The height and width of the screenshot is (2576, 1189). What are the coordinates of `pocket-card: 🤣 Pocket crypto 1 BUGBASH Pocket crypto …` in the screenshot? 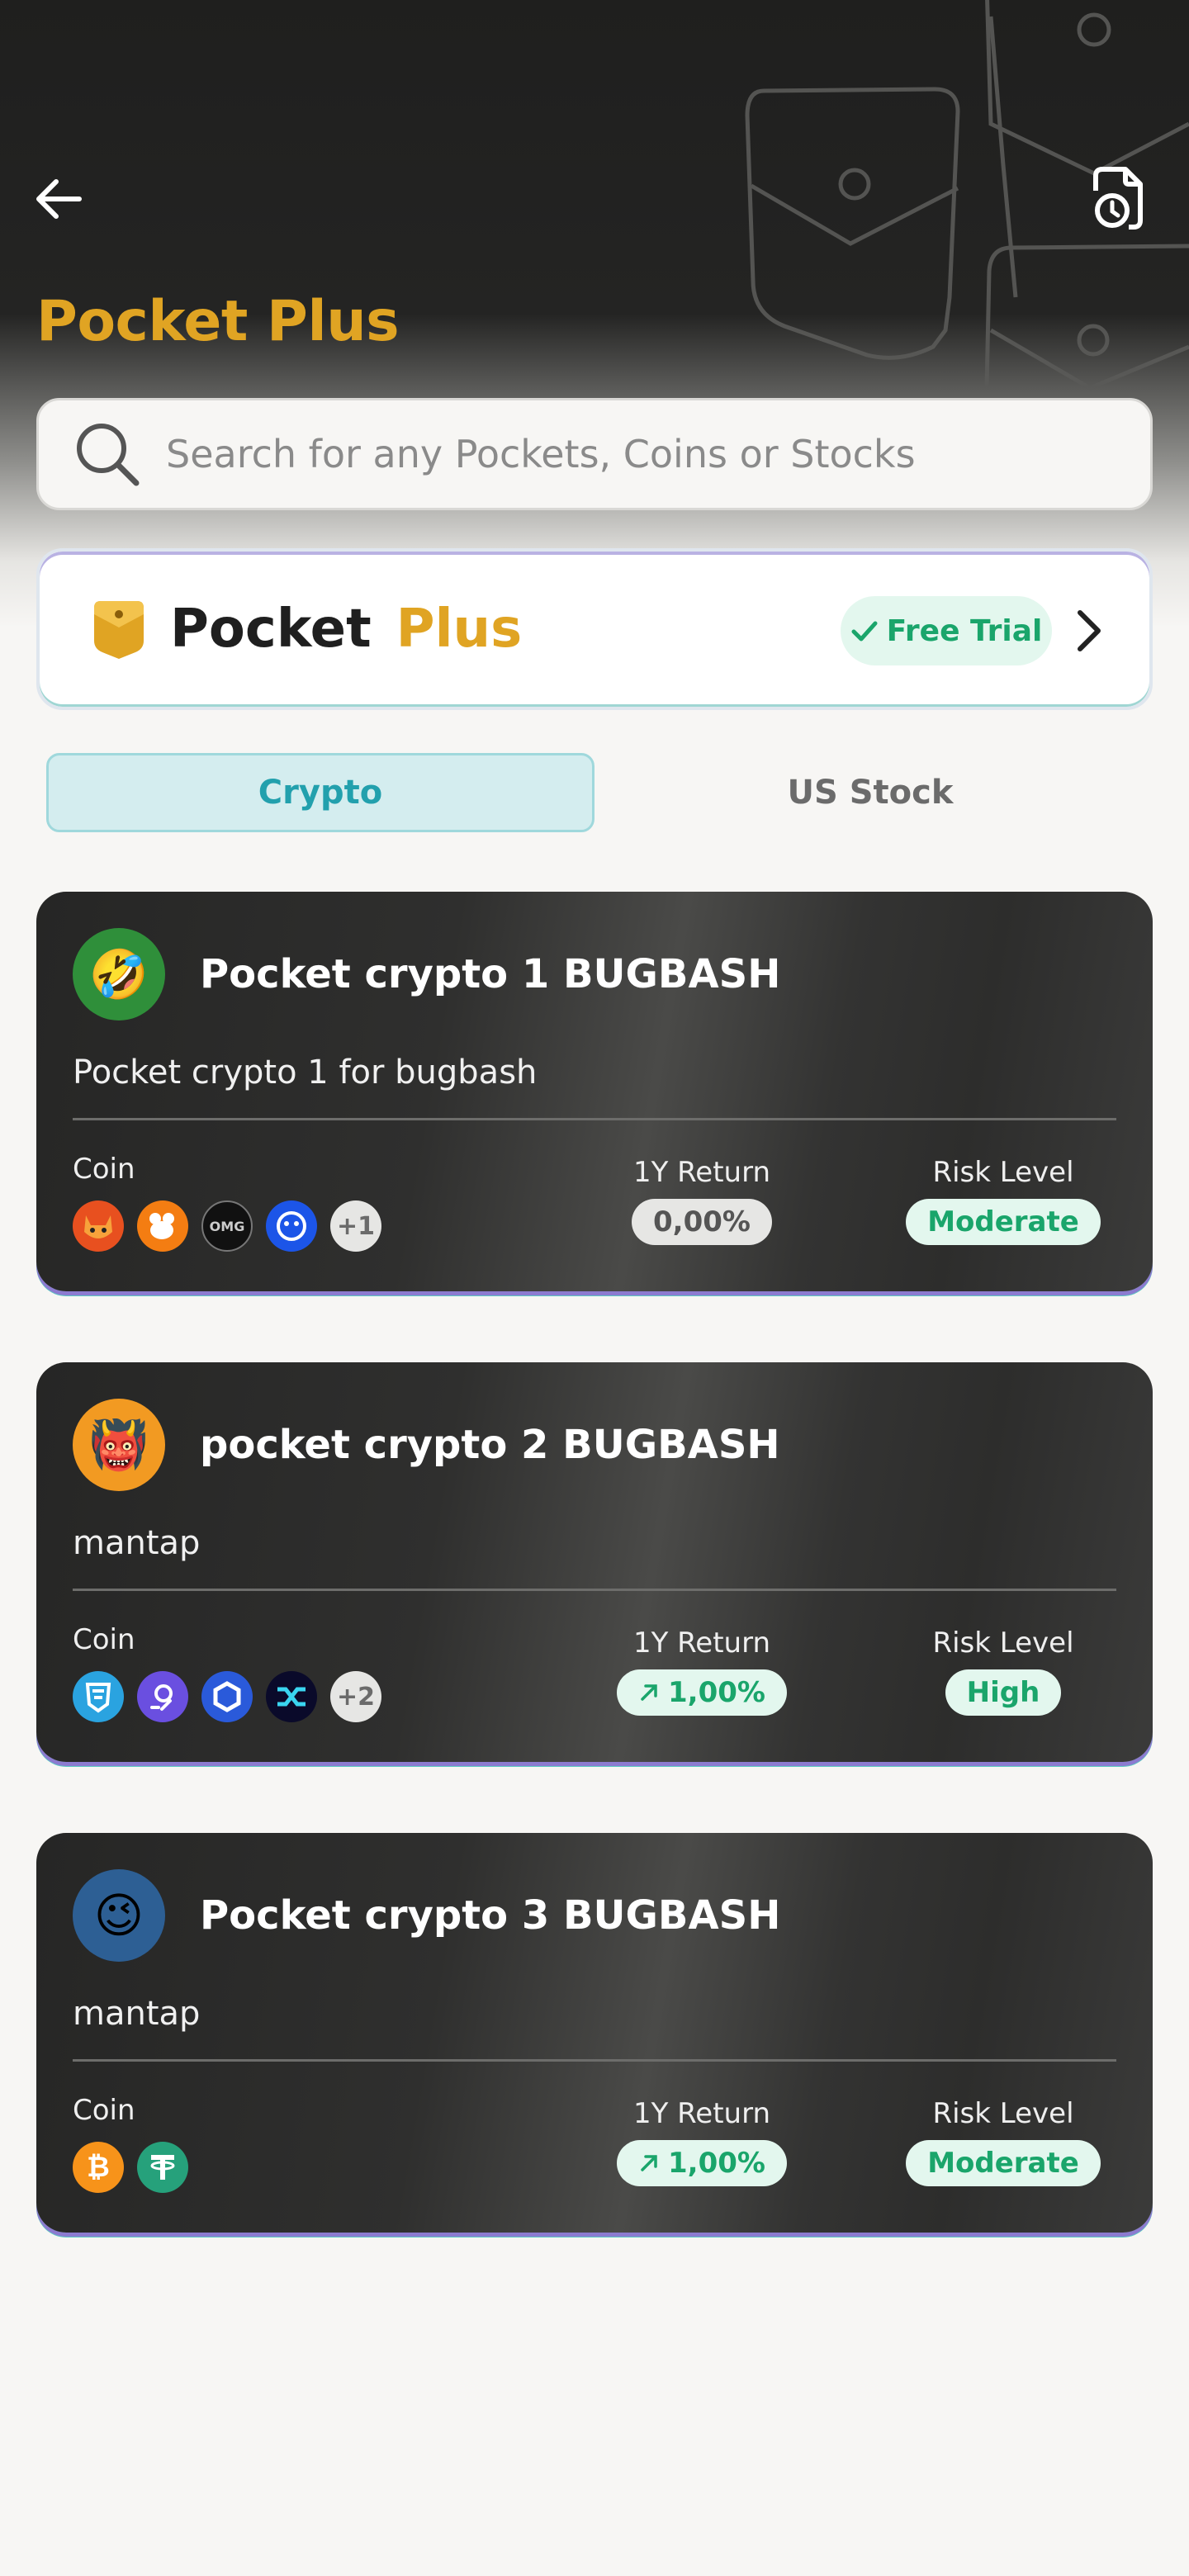 It's located at (594, 1091).